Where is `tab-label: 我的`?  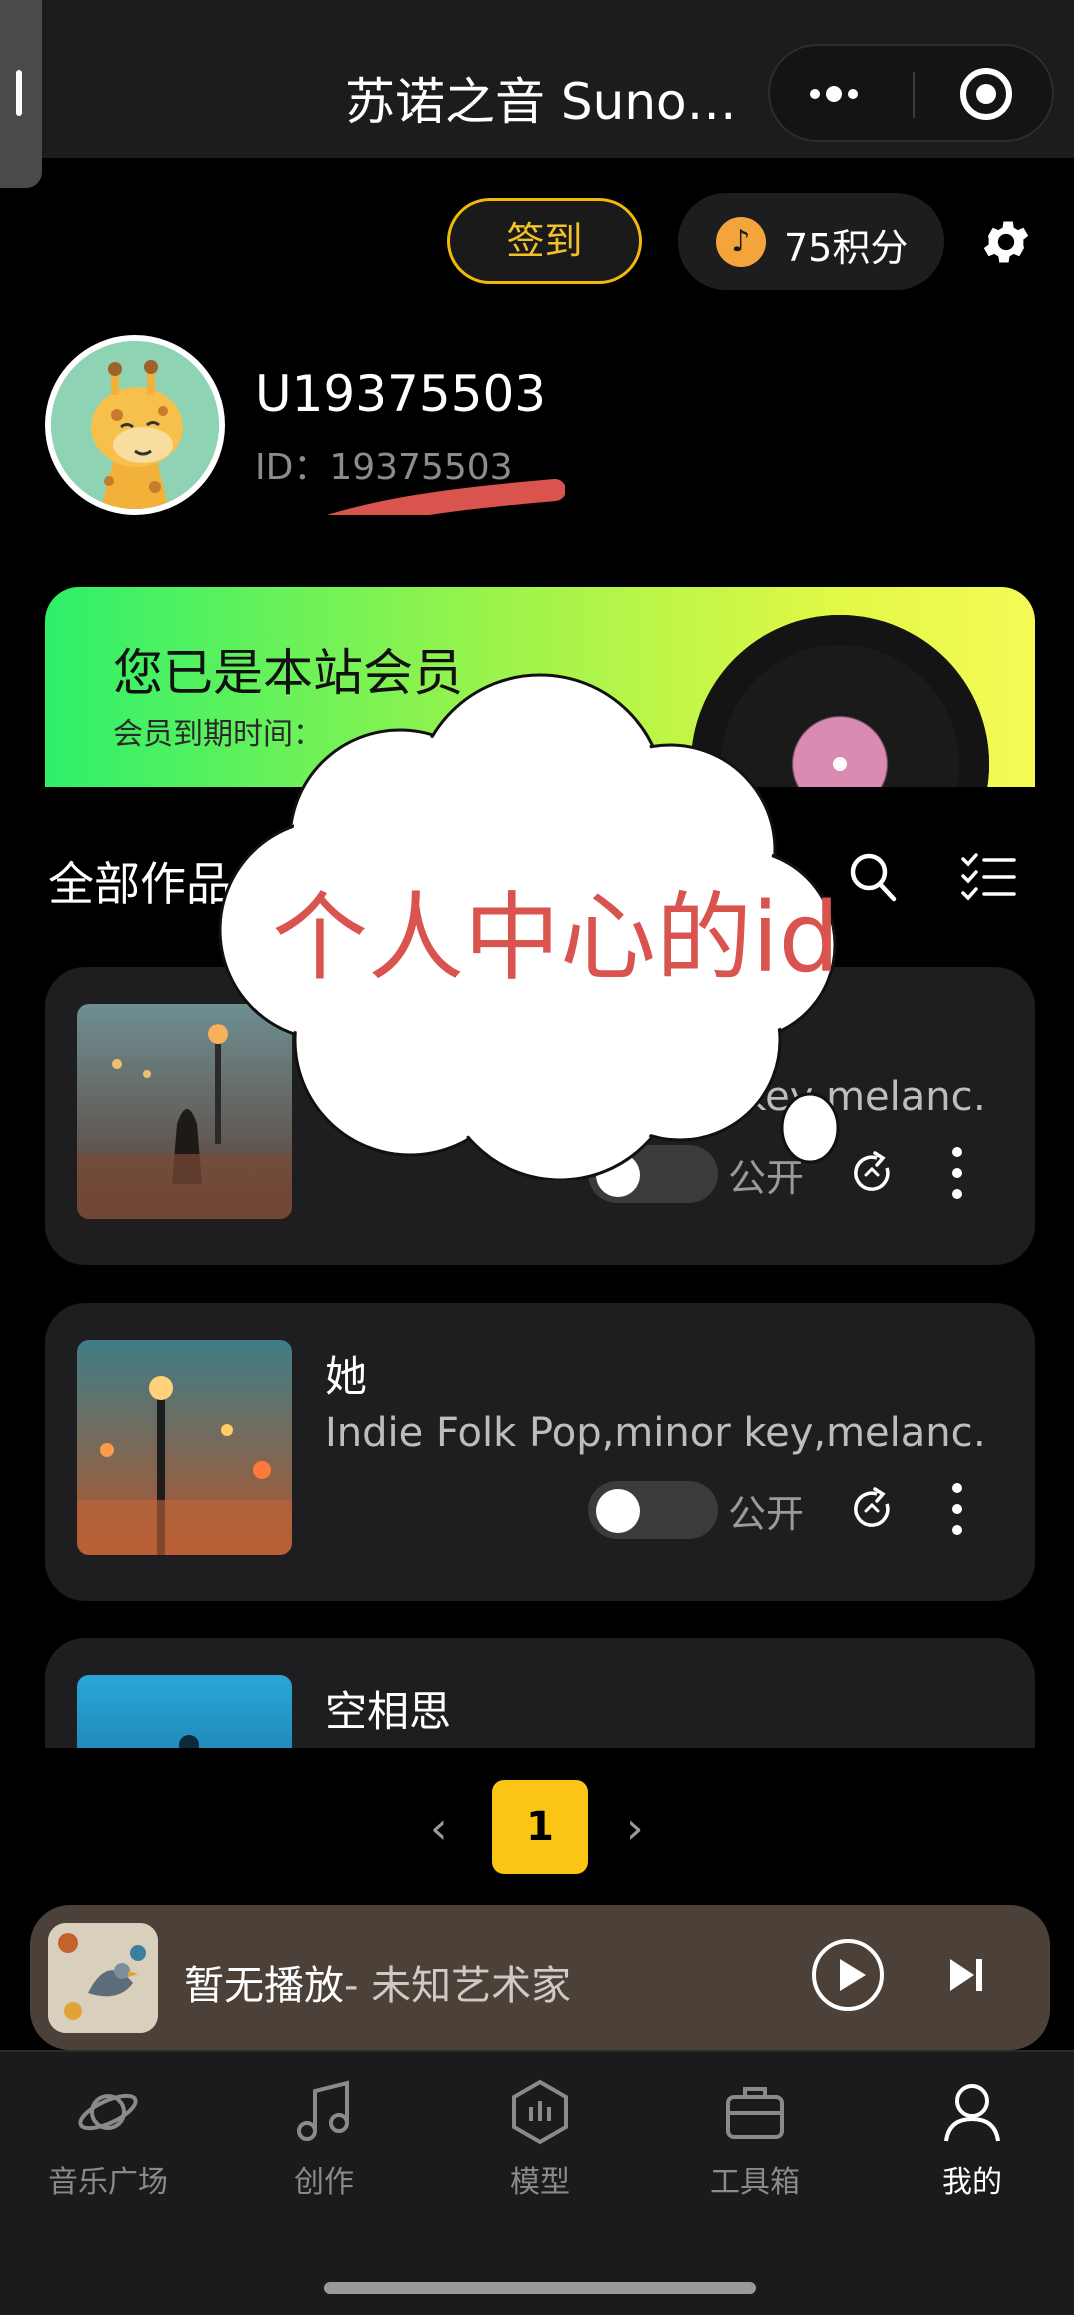
tab-label: 我的 is located at coordinates (972, 2182).